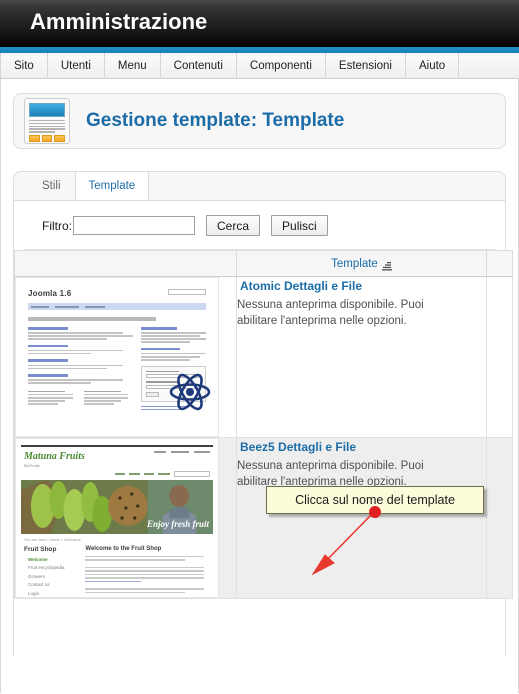 The width and height of the screenshot is (519, 694). I want to click on template-link-atomic: Atomic Dettagli e File, so click(299, 286).